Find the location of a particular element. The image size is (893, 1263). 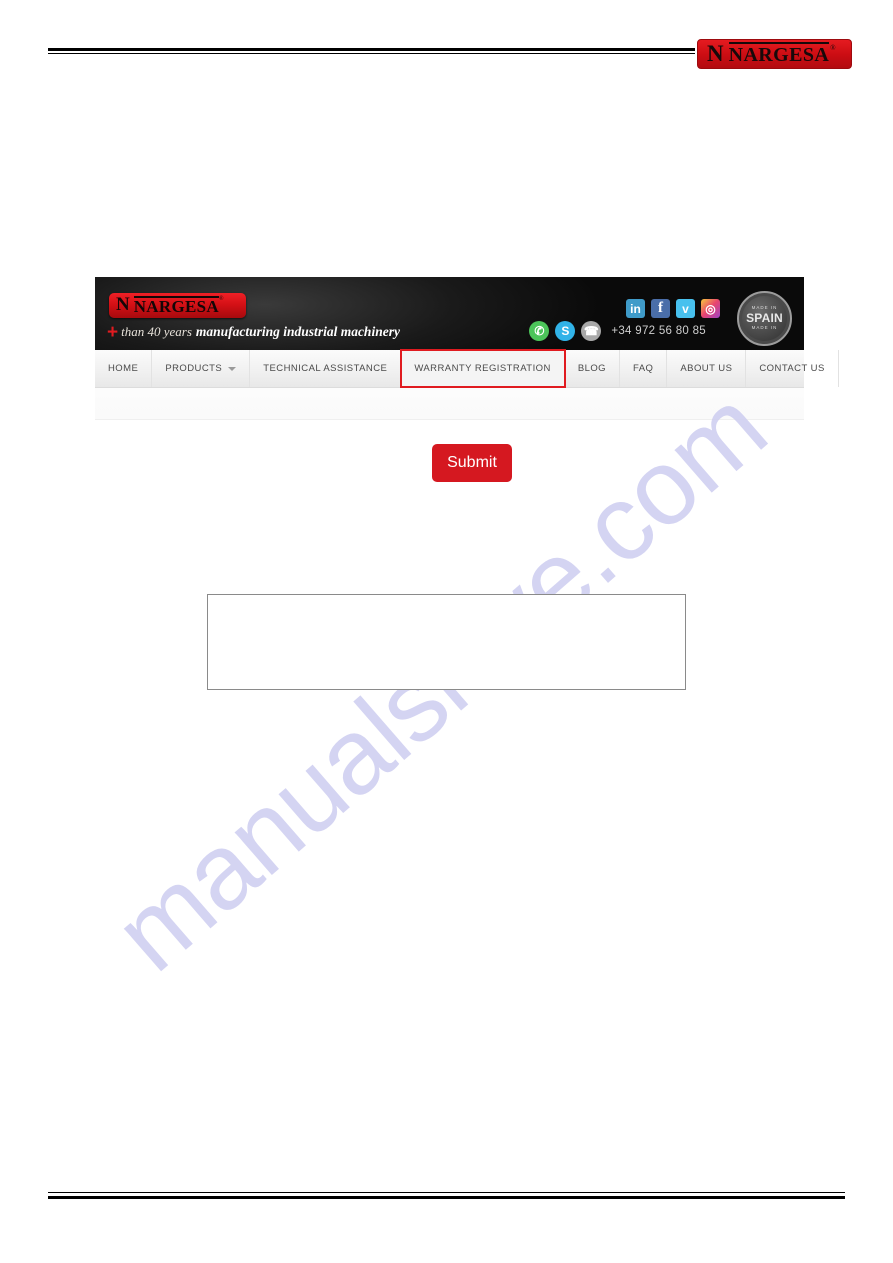

nav-item-label: ABOUT US is located at coordinates (706, 368).